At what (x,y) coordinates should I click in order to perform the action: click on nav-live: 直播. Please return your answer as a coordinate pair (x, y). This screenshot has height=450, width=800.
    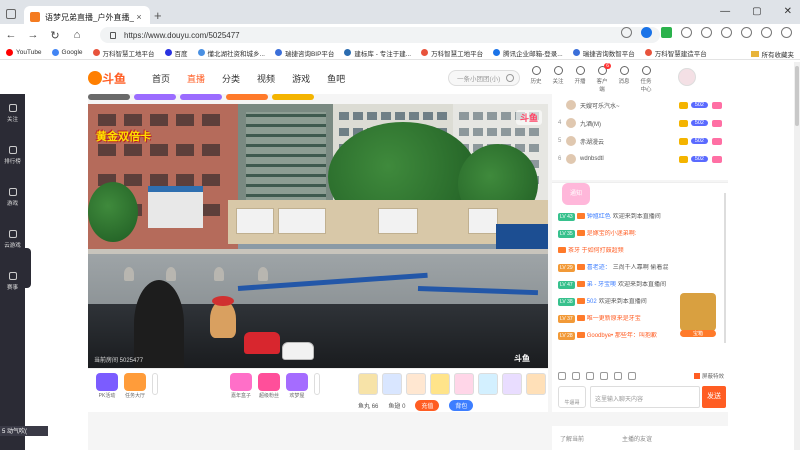
    Looking at the image, I should click on (196, 78).